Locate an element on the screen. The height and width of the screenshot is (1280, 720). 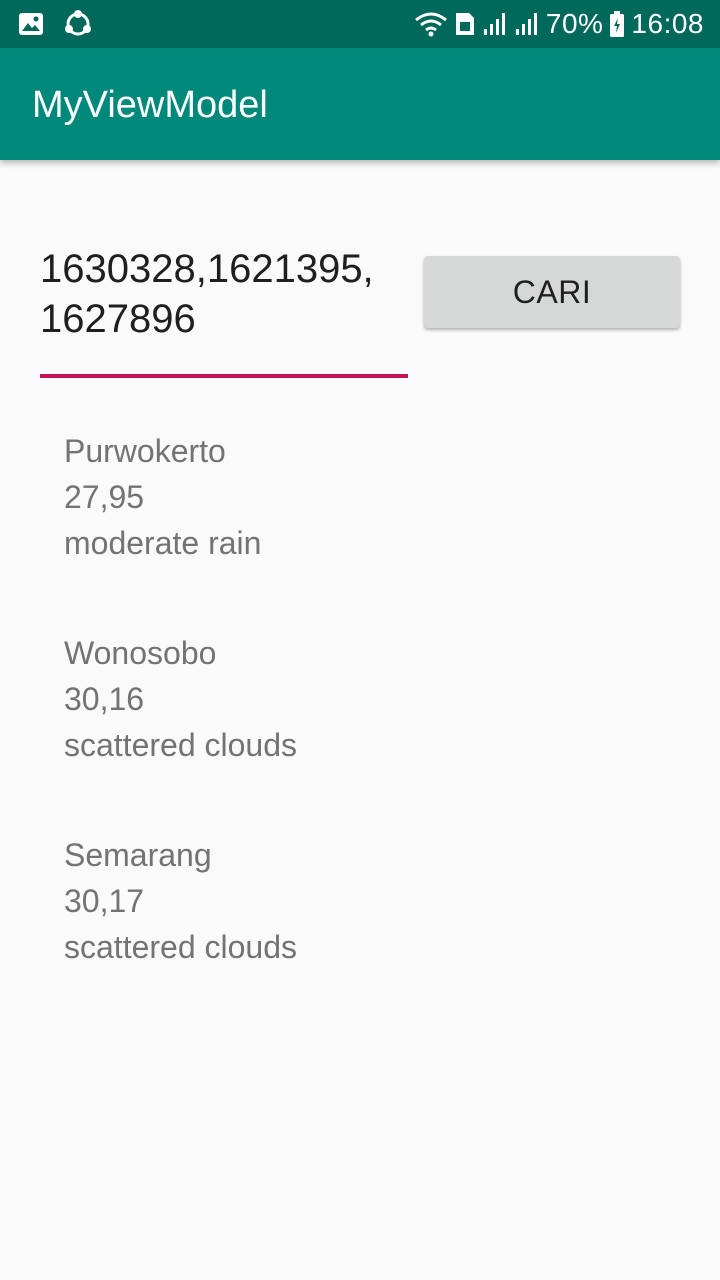
signal-icon is located at coordinates (494, 24).